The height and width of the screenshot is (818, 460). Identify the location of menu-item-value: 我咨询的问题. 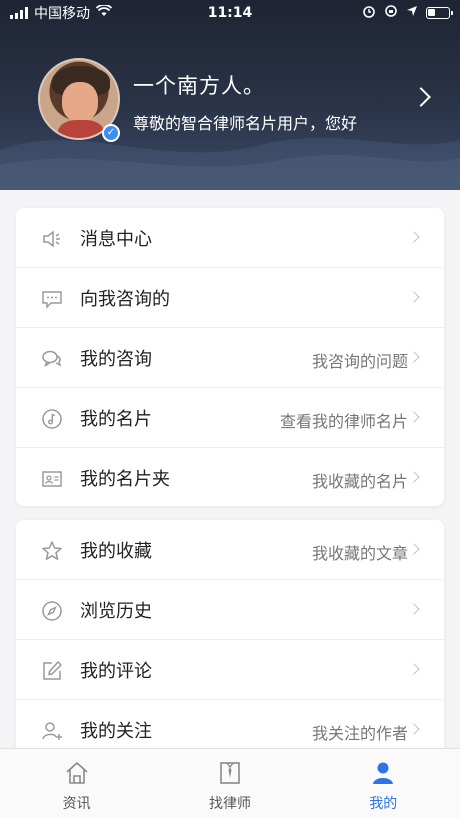
(359, 361).